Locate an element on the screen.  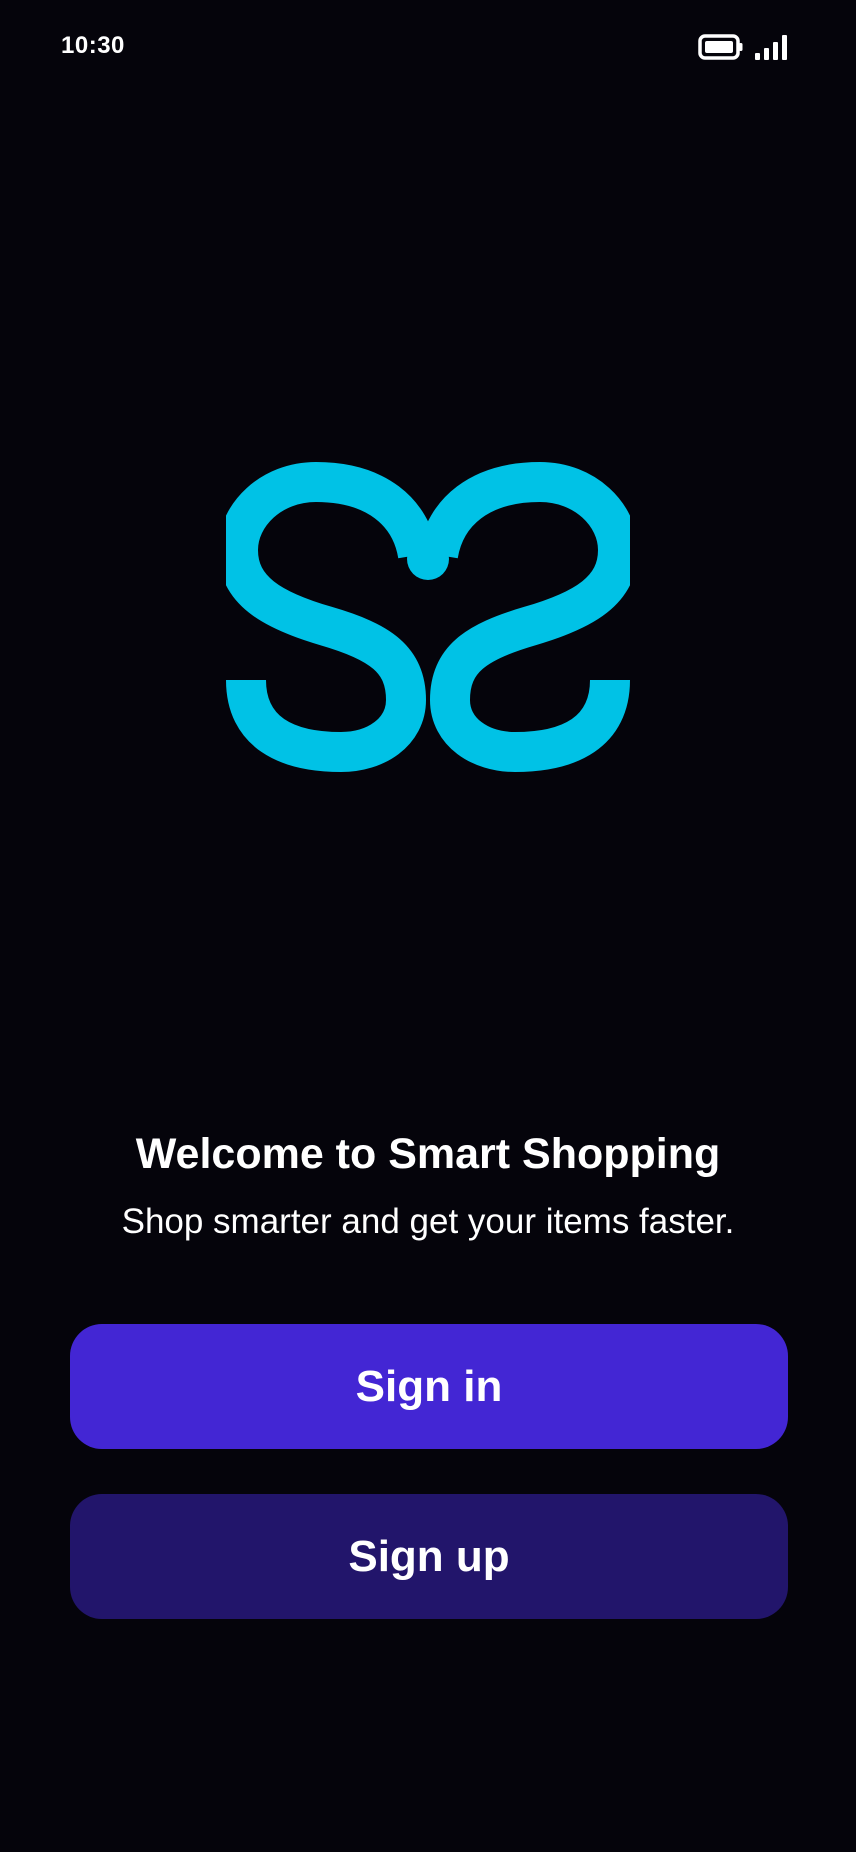
status-time: 10:30 is located at coordinates (93, 45).